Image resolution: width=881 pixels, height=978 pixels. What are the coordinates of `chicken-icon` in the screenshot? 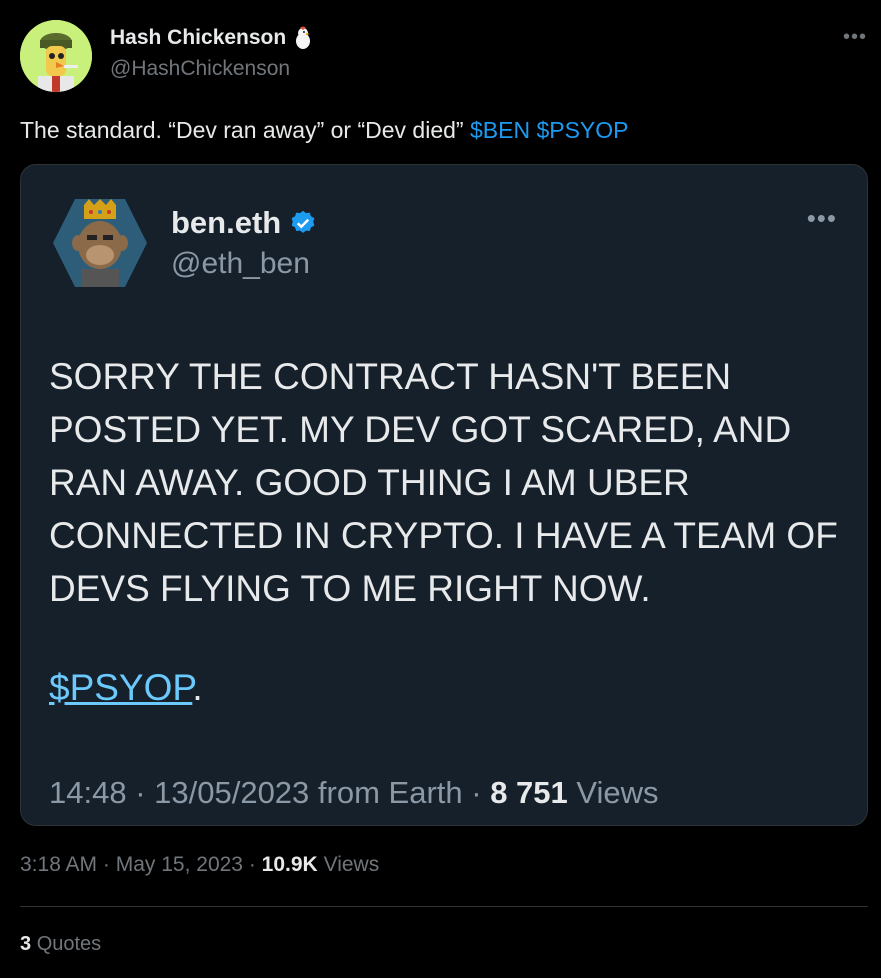 It's located at (303, 37).